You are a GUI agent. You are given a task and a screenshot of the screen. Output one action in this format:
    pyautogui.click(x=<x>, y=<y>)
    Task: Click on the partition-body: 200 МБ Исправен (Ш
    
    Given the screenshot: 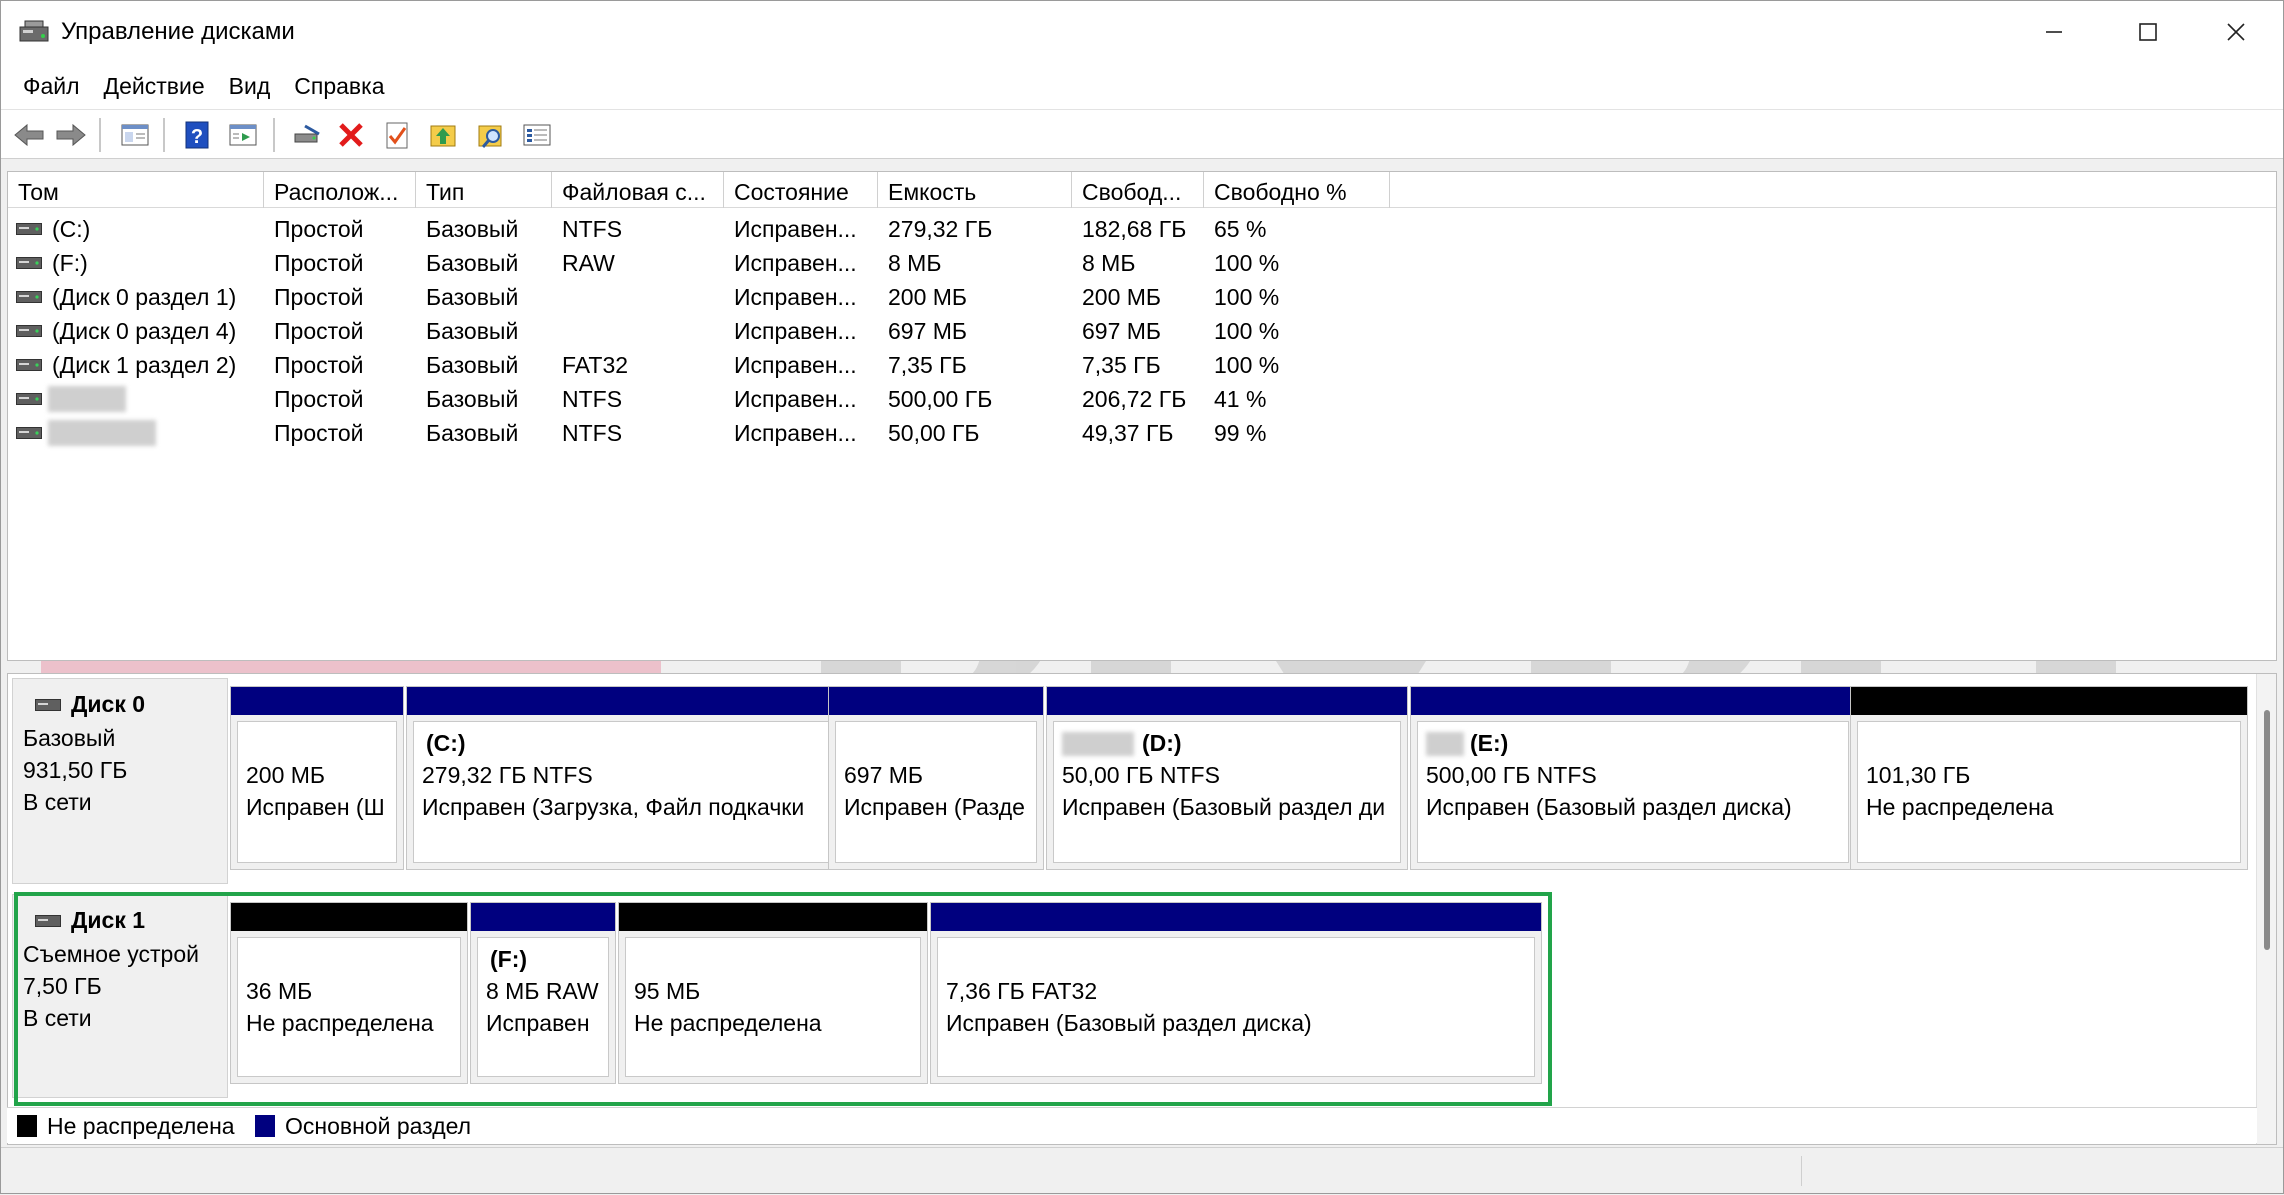 What is the action you would take?
    pyautogui.click(x=317, y=792)
    